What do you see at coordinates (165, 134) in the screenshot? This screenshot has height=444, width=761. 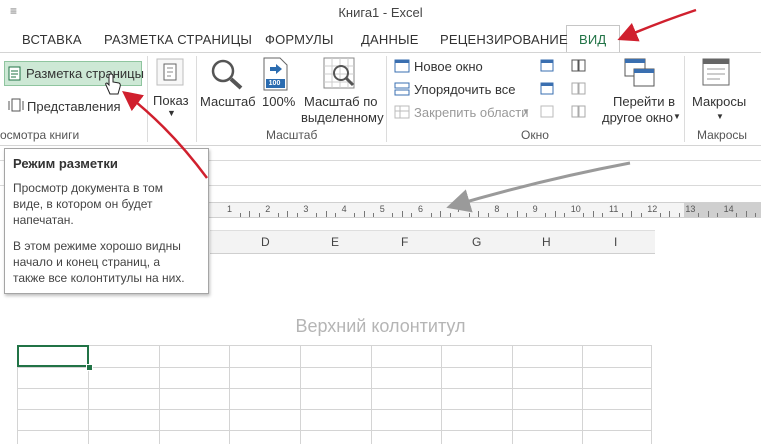 I see `arrow-to-page-layout` at bounding box center [165, 134].